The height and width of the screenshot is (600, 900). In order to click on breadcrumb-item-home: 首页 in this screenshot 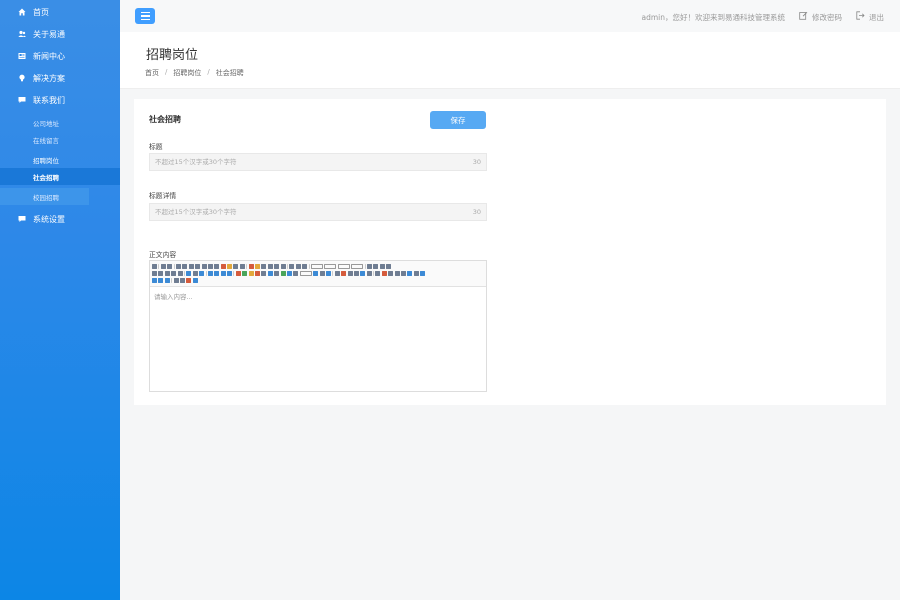, I will do `click(152, 73)`.